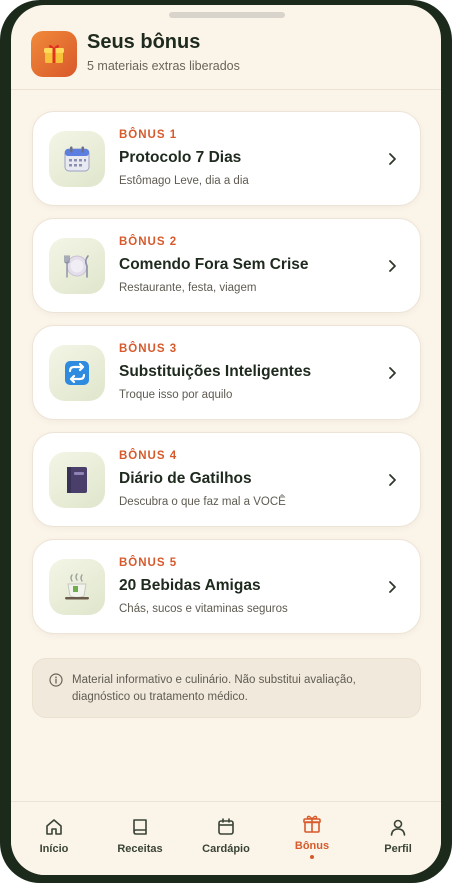 The height and width of the screenshot is (883, 452). I want to click on bonus-tag: BÔNUS 4, so click(148, 456).